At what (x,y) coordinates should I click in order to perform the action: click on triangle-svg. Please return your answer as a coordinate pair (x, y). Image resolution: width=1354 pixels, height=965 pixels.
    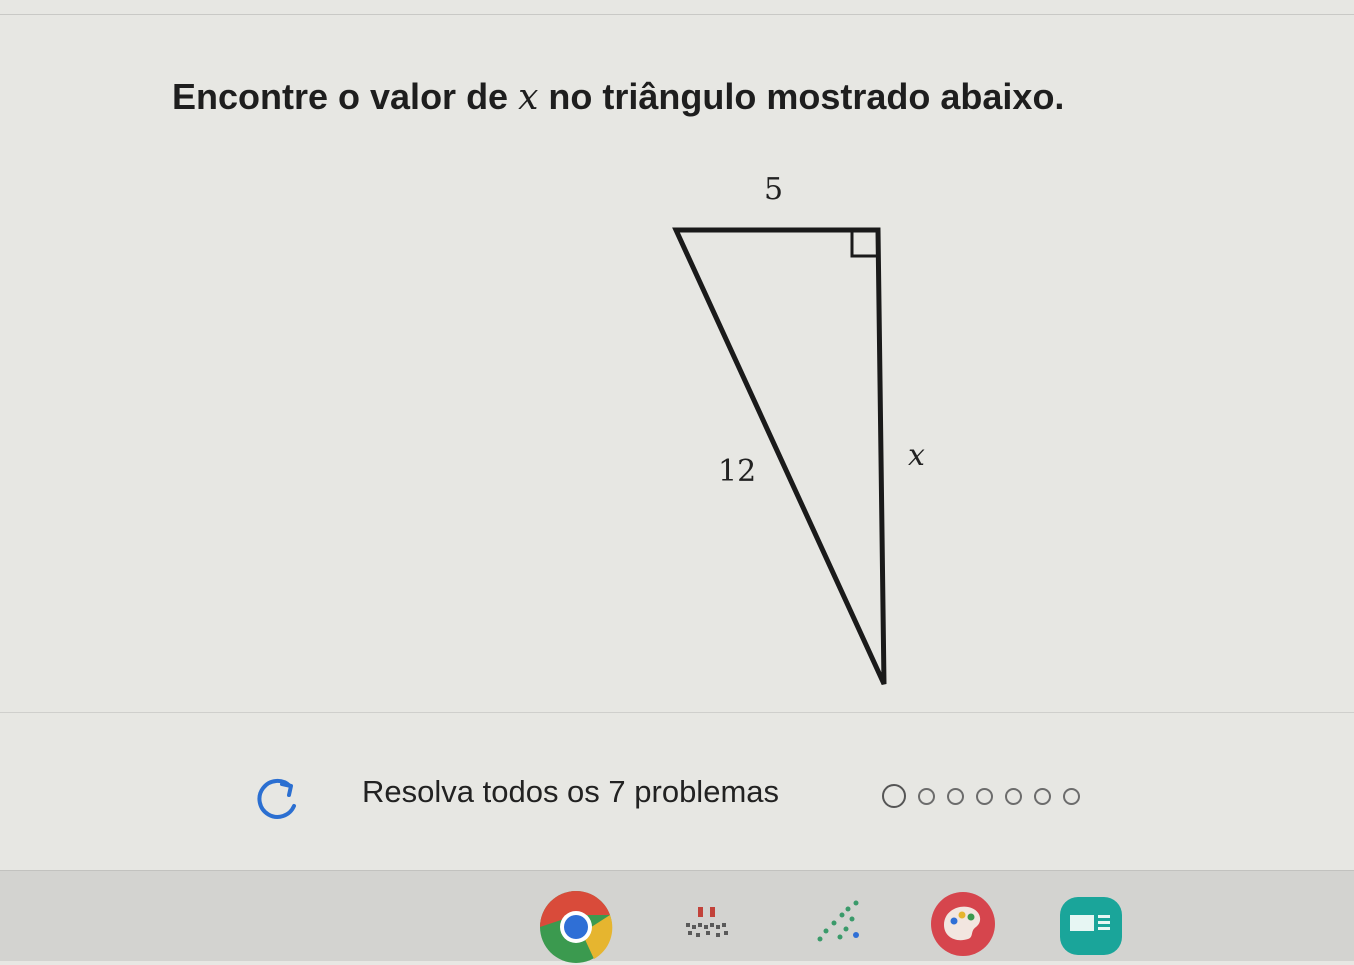
    Looking at the image, I should click on (779, 456).